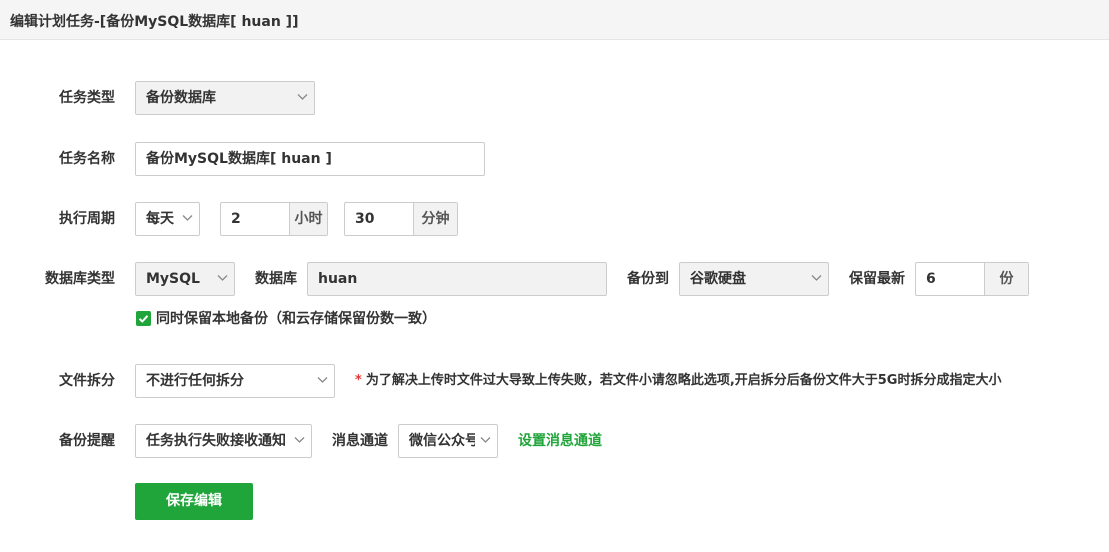 The height and width of the screenshot is (552, 1109). What do you see at coordinates (554, 20) in the screenshot?
I see `page-header: 编辑计划任务-[备份MySQL数据库[ huan ]]` at bounding box center [554, 20].